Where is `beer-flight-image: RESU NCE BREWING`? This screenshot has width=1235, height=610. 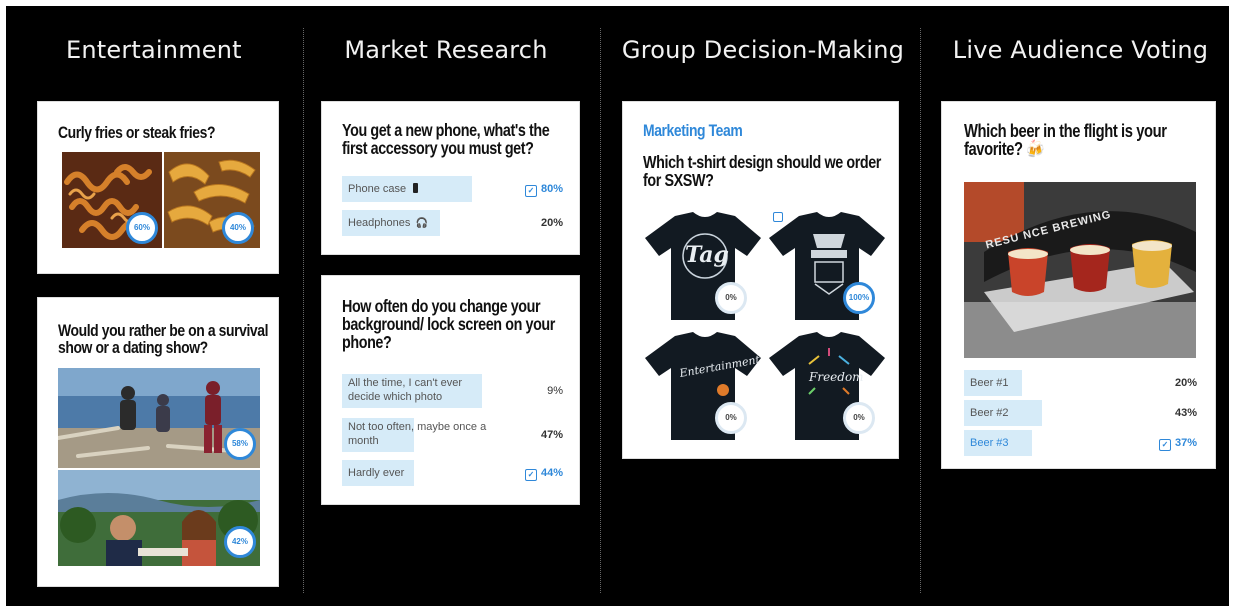 beer-flight-image: RESU NCE BREWING is located at coordinates (1080, 270).